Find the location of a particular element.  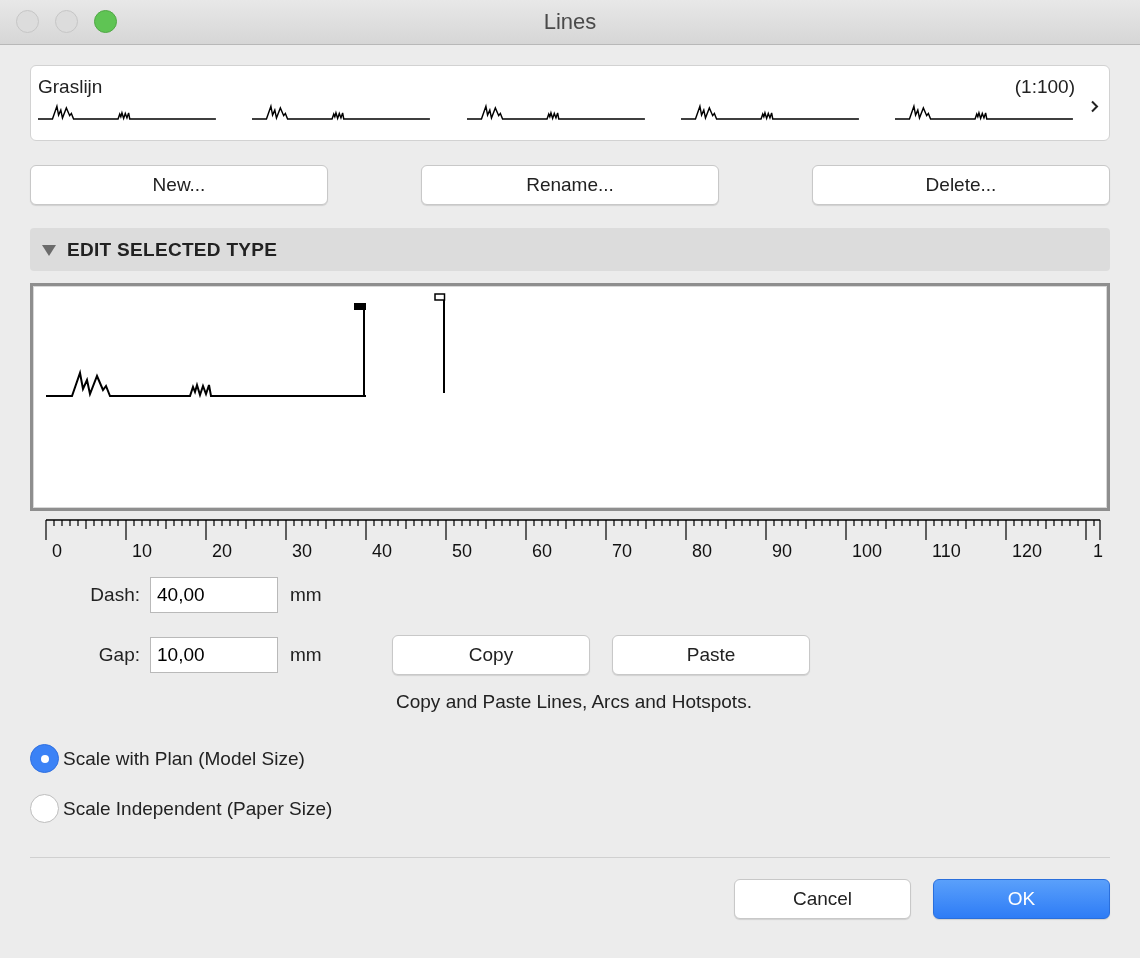

radio-label: Scale Independent (Paper Size) is located at coordinates (198, 808).